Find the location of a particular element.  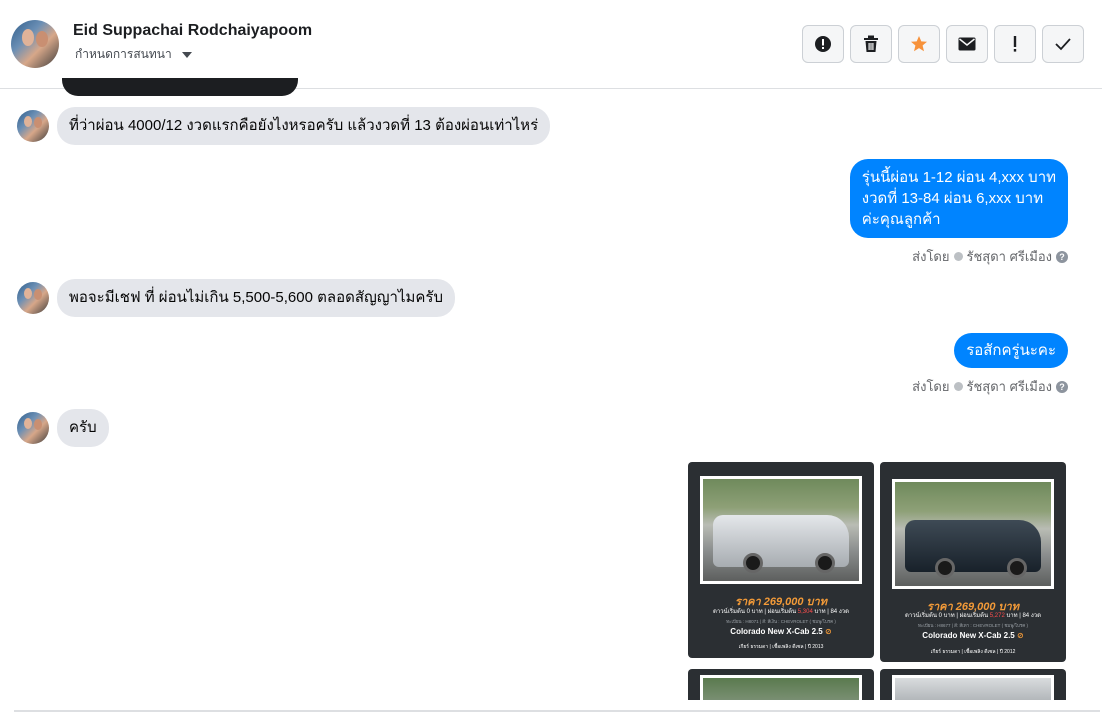

star-icon is located at coordinates (919, 44).